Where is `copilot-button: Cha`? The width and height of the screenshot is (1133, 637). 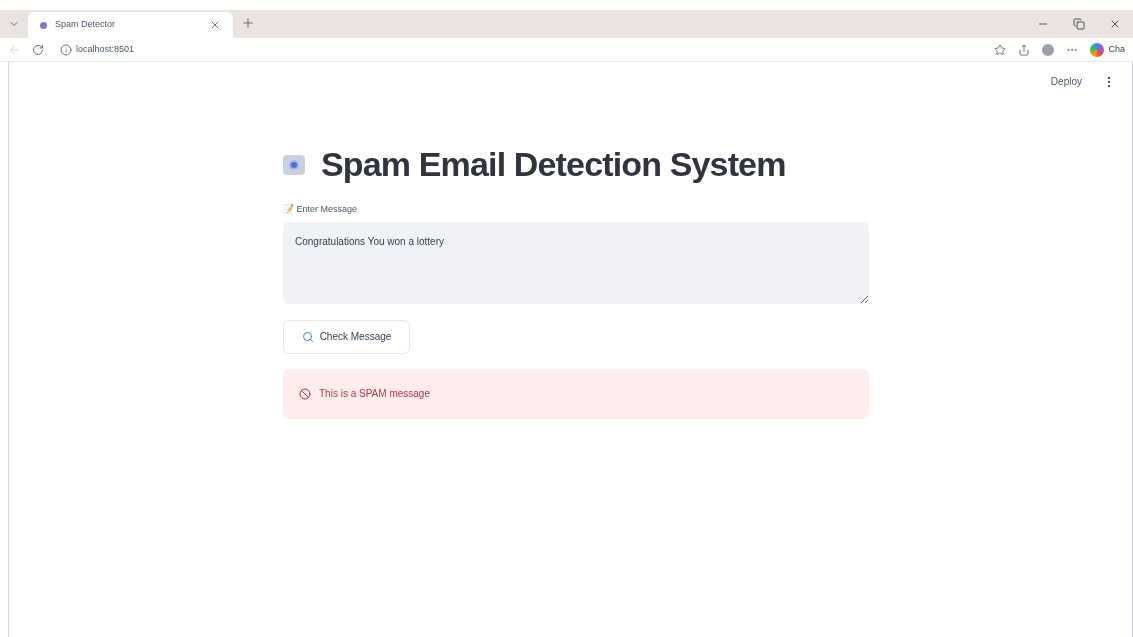
copilot-button: Cha is located at coordinates (1107, 49).